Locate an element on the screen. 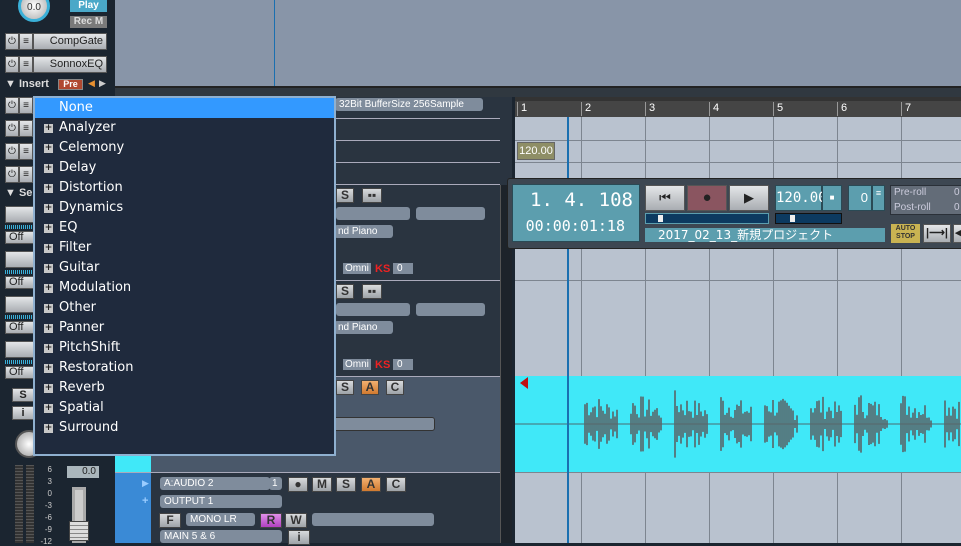 The height and width of the screenshot is (546, 961). pre-badge: Pre is located at coordinates (70, 84).